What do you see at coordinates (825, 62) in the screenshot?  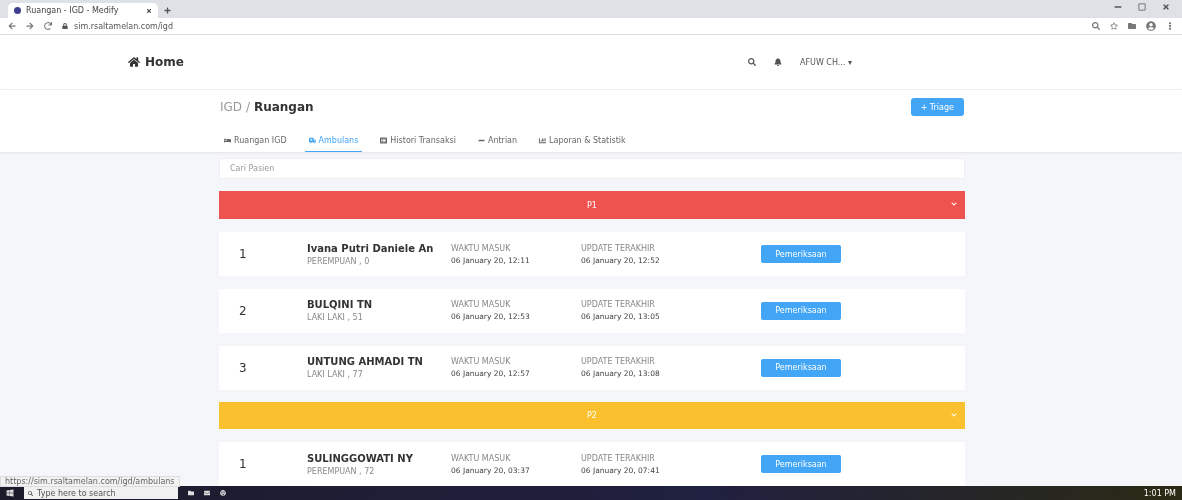 I see `user-menu: AFUW CH... ▾` at bounding box center [825, 62].